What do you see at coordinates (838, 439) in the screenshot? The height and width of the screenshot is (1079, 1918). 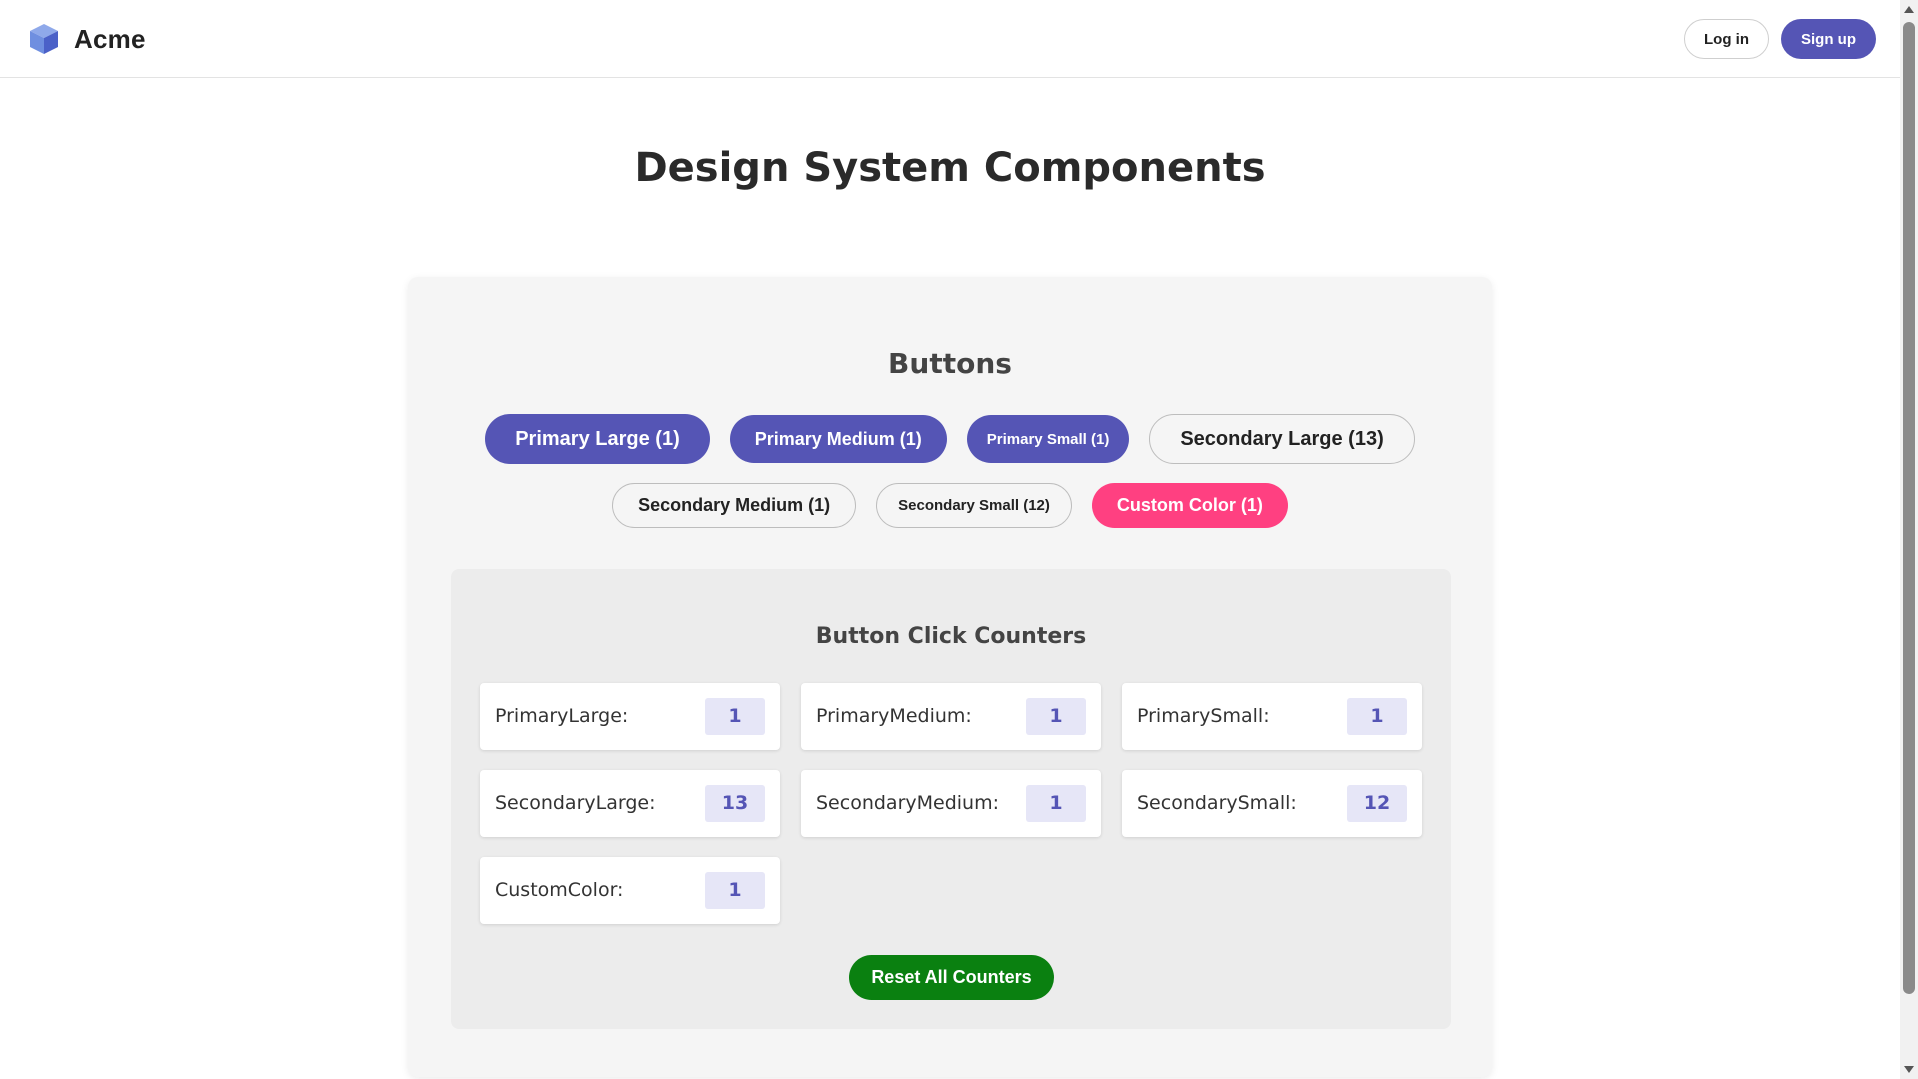 I see `primary-medium-button: Primary Medium (1)` at bounding box center [838, 439].